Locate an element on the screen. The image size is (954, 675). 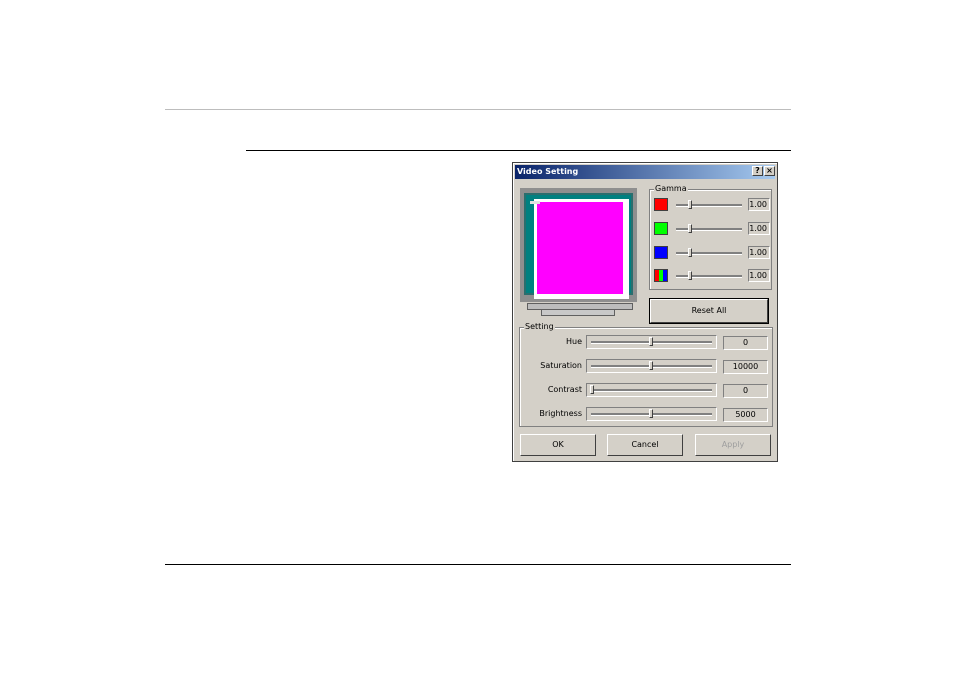
hue-value: 0 is located at coordinates (745, 343).